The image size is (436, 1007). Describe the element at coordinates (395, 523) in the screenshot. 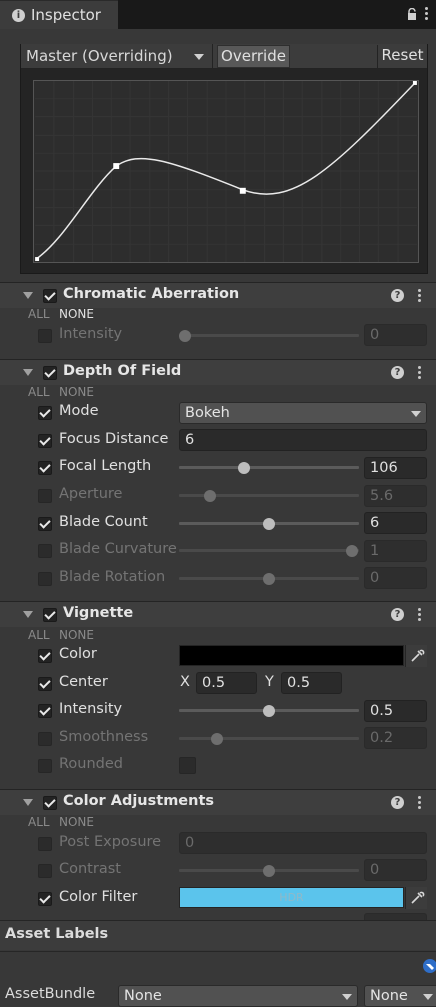

I see `blade-count-field: 6` at that location.